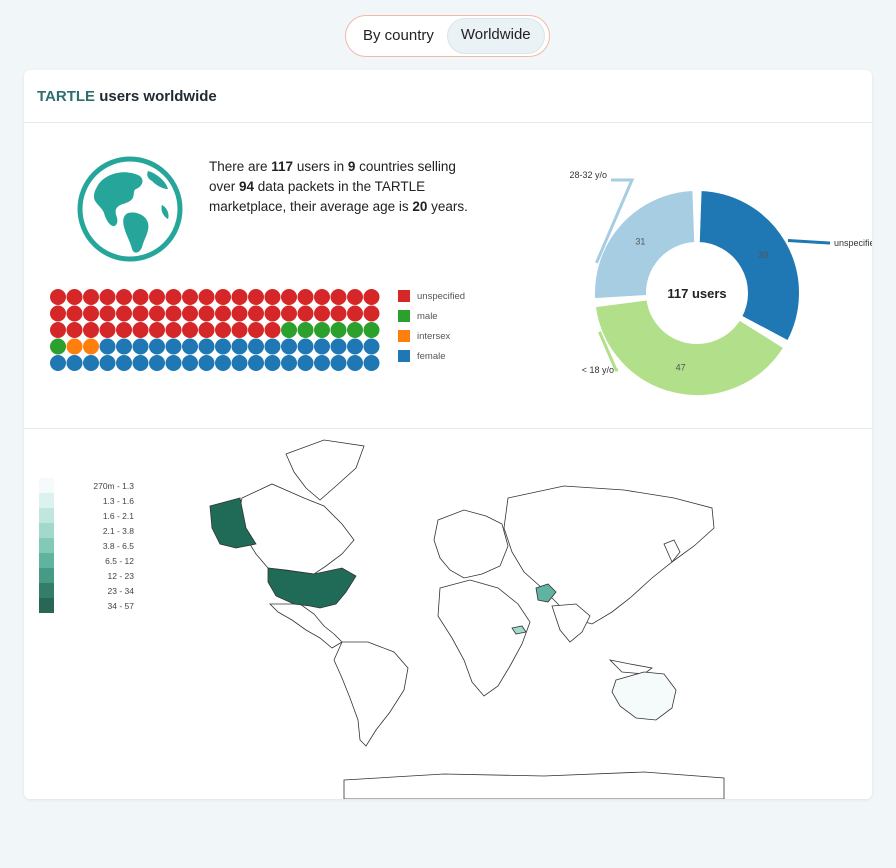  Describe the element at coordinates (598, 370) in the screenshot. I see `donut-slice-label: < 18 y/o` at that location.